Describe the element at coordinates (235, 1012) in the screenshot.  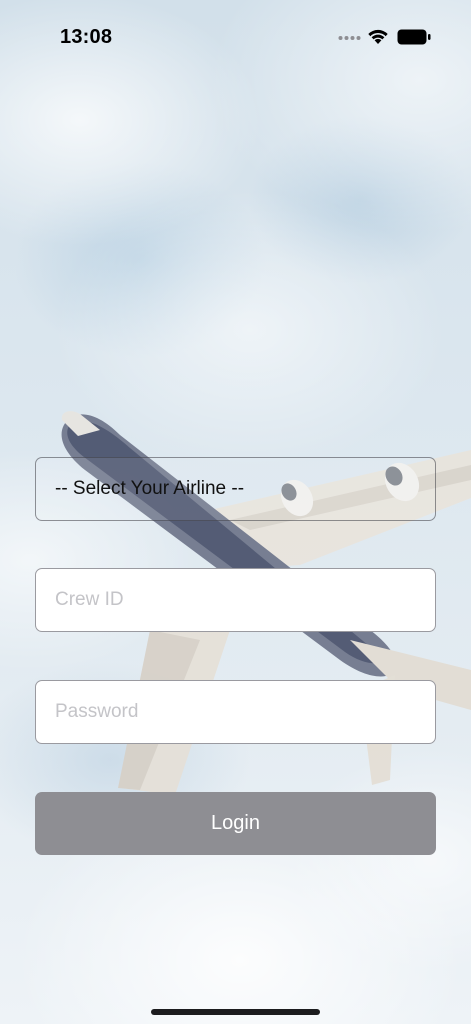
I see `home-indicator` at that location.